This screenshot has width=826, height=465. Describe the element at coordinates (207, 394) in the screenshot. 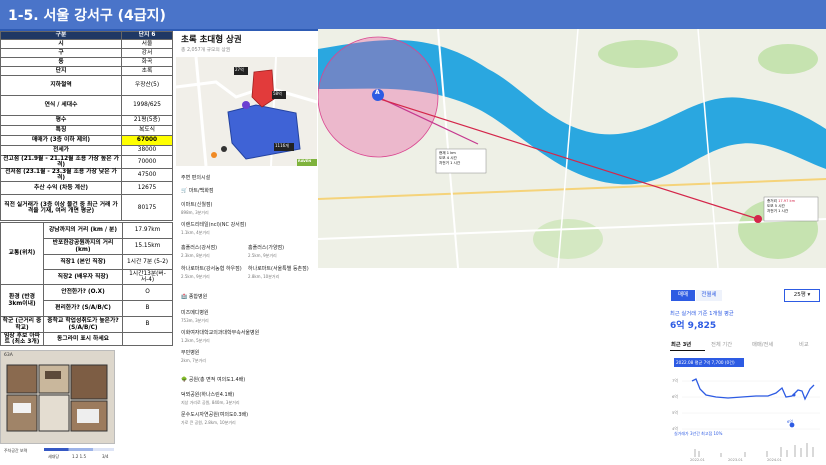

I see `park-name: 덕뫼공원(하나스린4.1배)` at that location.